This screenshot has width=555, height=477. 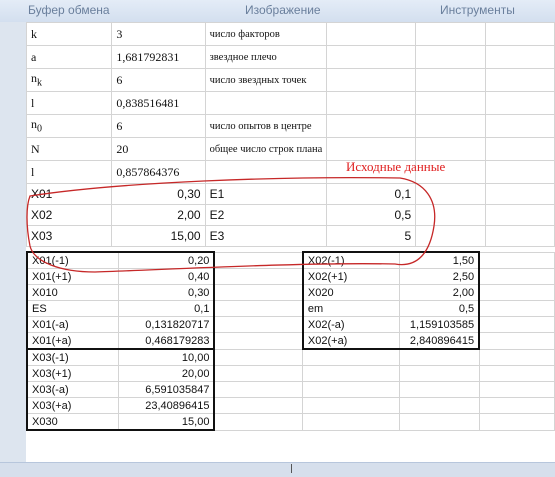 I want to click on left-level-label: X01(+1), so click(x=73, y=276).